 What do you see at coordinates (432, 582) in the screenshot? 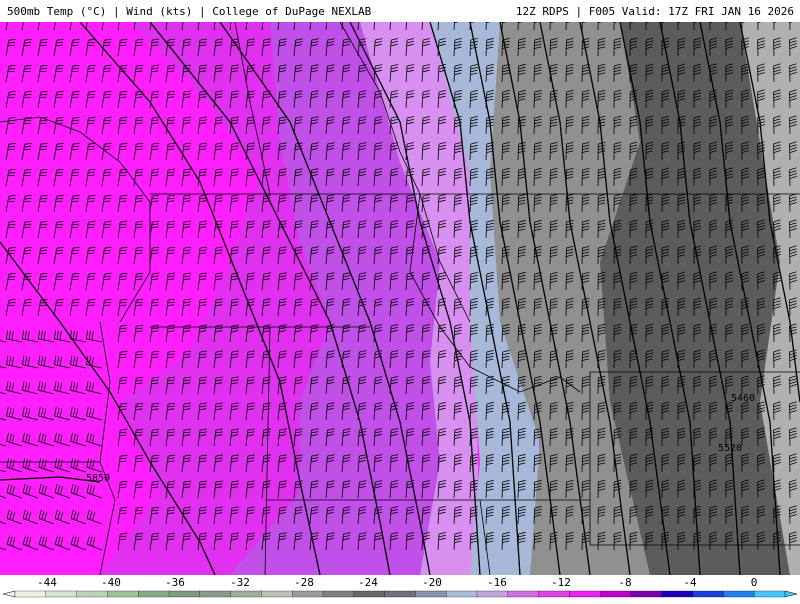
I see `colorbar-tick: -20` at bounding box center [432, 582].